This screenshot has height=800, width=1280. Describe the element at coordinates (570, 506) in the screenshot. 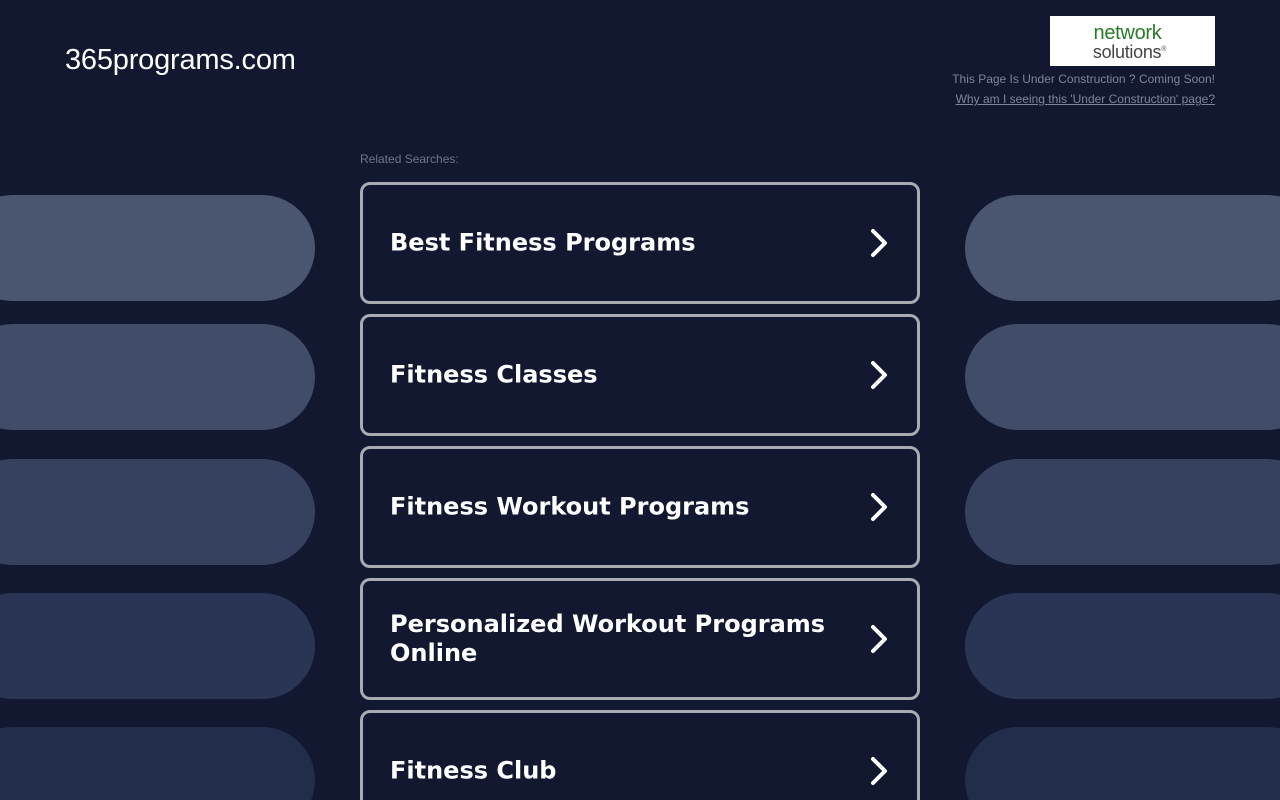

I see `result-label: Fitness Workout Programs` at that location.